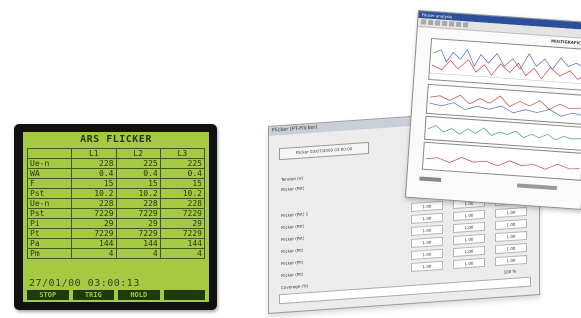 This screenshot has height=318, width=581. What do you see at coordinates (49, 243) in the screenshot?
I see `lcd-row-label: Pa` at bounding box center [49, 243].